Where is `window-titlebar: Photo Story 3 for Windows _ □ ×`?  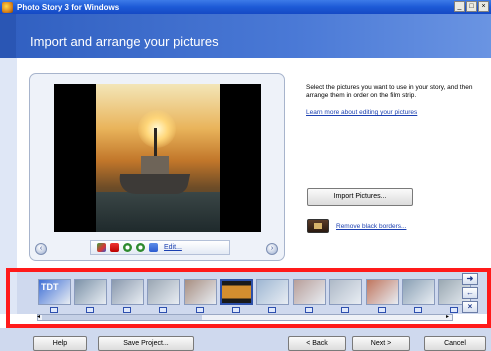
window-titlebar: Photo Story 3 for Windows _ □ × is located at coordinates (245, 7).